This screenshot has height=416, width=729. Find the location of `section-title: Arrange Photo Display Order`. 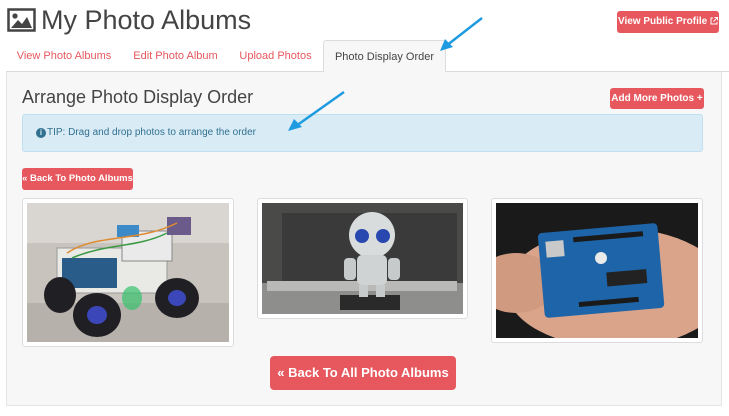

section-title: Arrange Photo Display Order is located at coordinates (138, 97).